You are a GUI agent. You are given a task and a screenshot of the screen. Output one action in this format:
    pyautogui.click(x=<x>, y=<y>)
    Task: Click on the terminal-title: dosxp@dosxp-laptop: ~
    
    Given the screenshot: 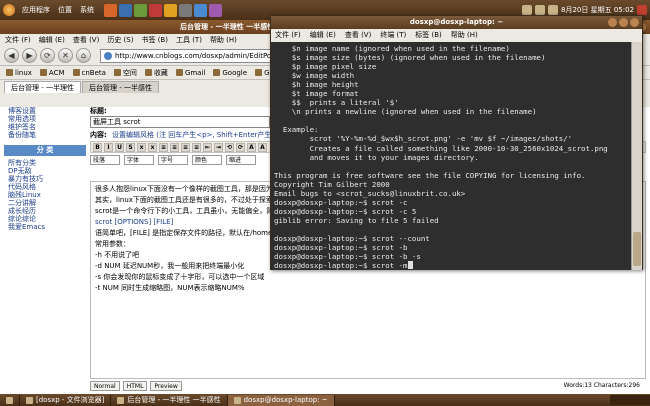 What is the action you would take?
    pyautogui.click(x=456, y=22)
    